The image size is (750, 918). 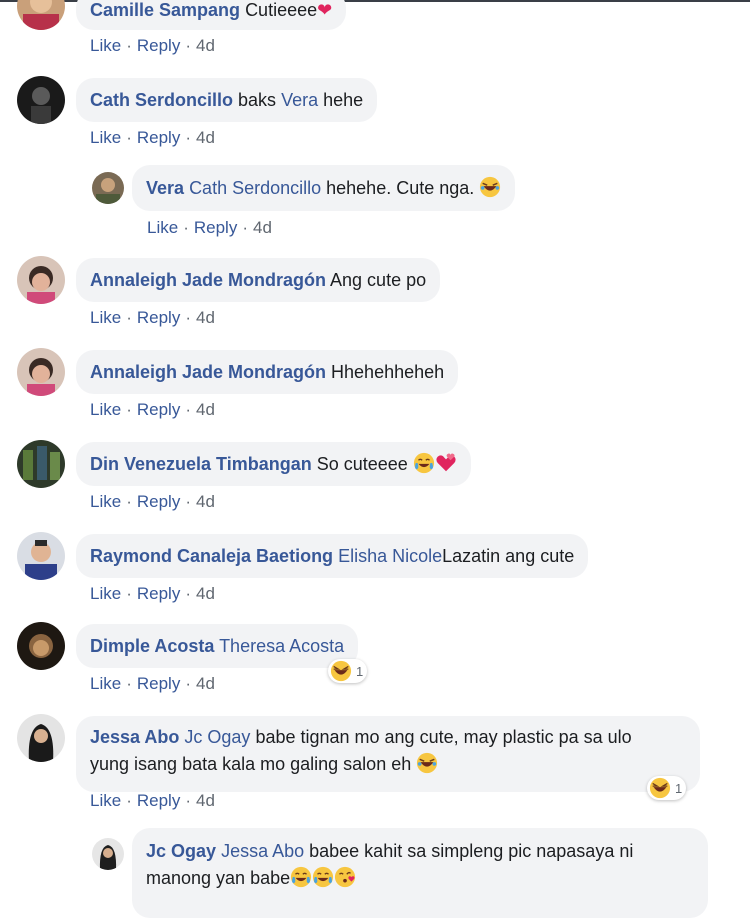 I want to click on comment-text: Cutieeee, so click(x=281, y=10).